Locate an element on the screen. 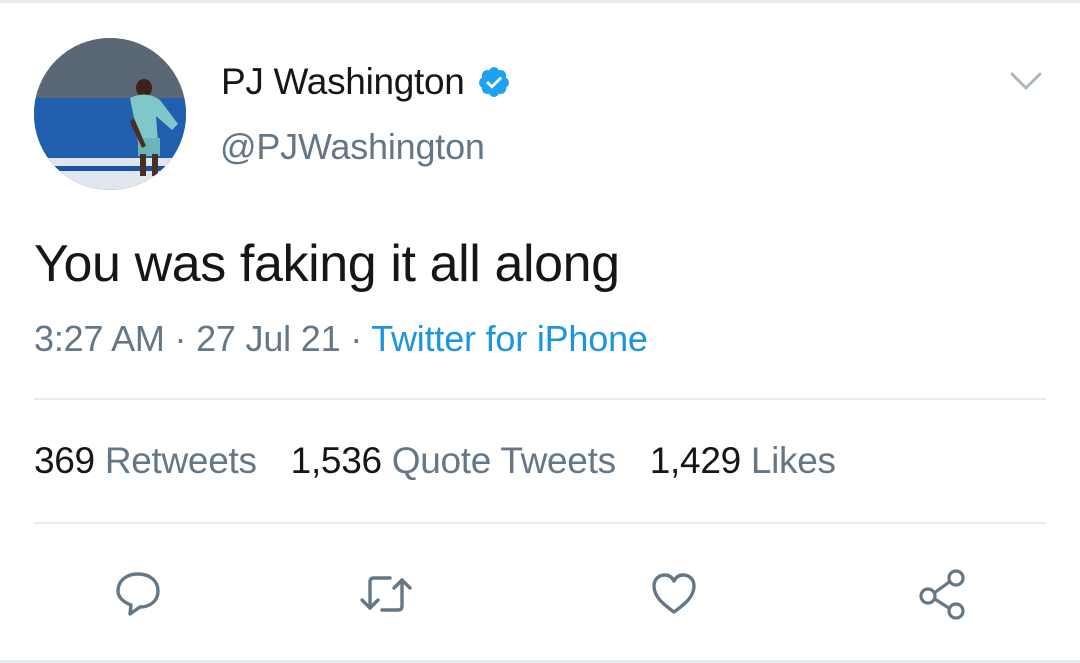 The image size is (1080, 663). share-button is located at coordinates (942, 594).